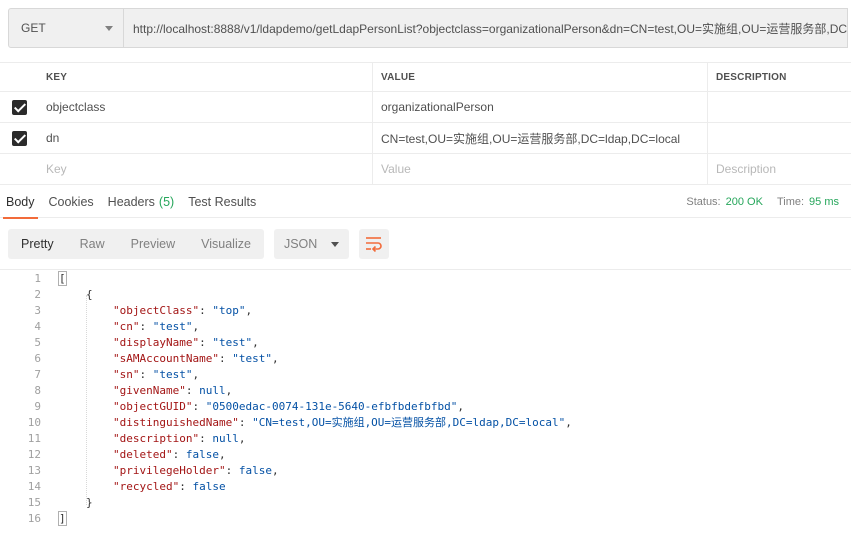 The height and width of the screenshot is (535, 851). I want to click on params-header-row: KEY VALUE DESCRIPTION, so click(425, 77).